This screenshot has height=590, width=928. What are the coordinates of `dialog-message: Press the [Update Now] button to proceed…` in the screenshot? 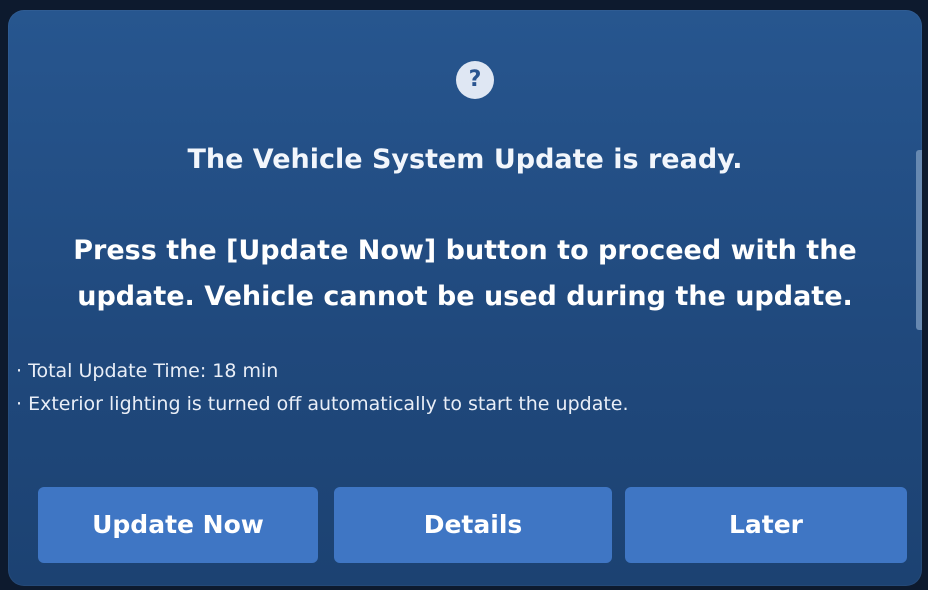 It's located at (465, 273).